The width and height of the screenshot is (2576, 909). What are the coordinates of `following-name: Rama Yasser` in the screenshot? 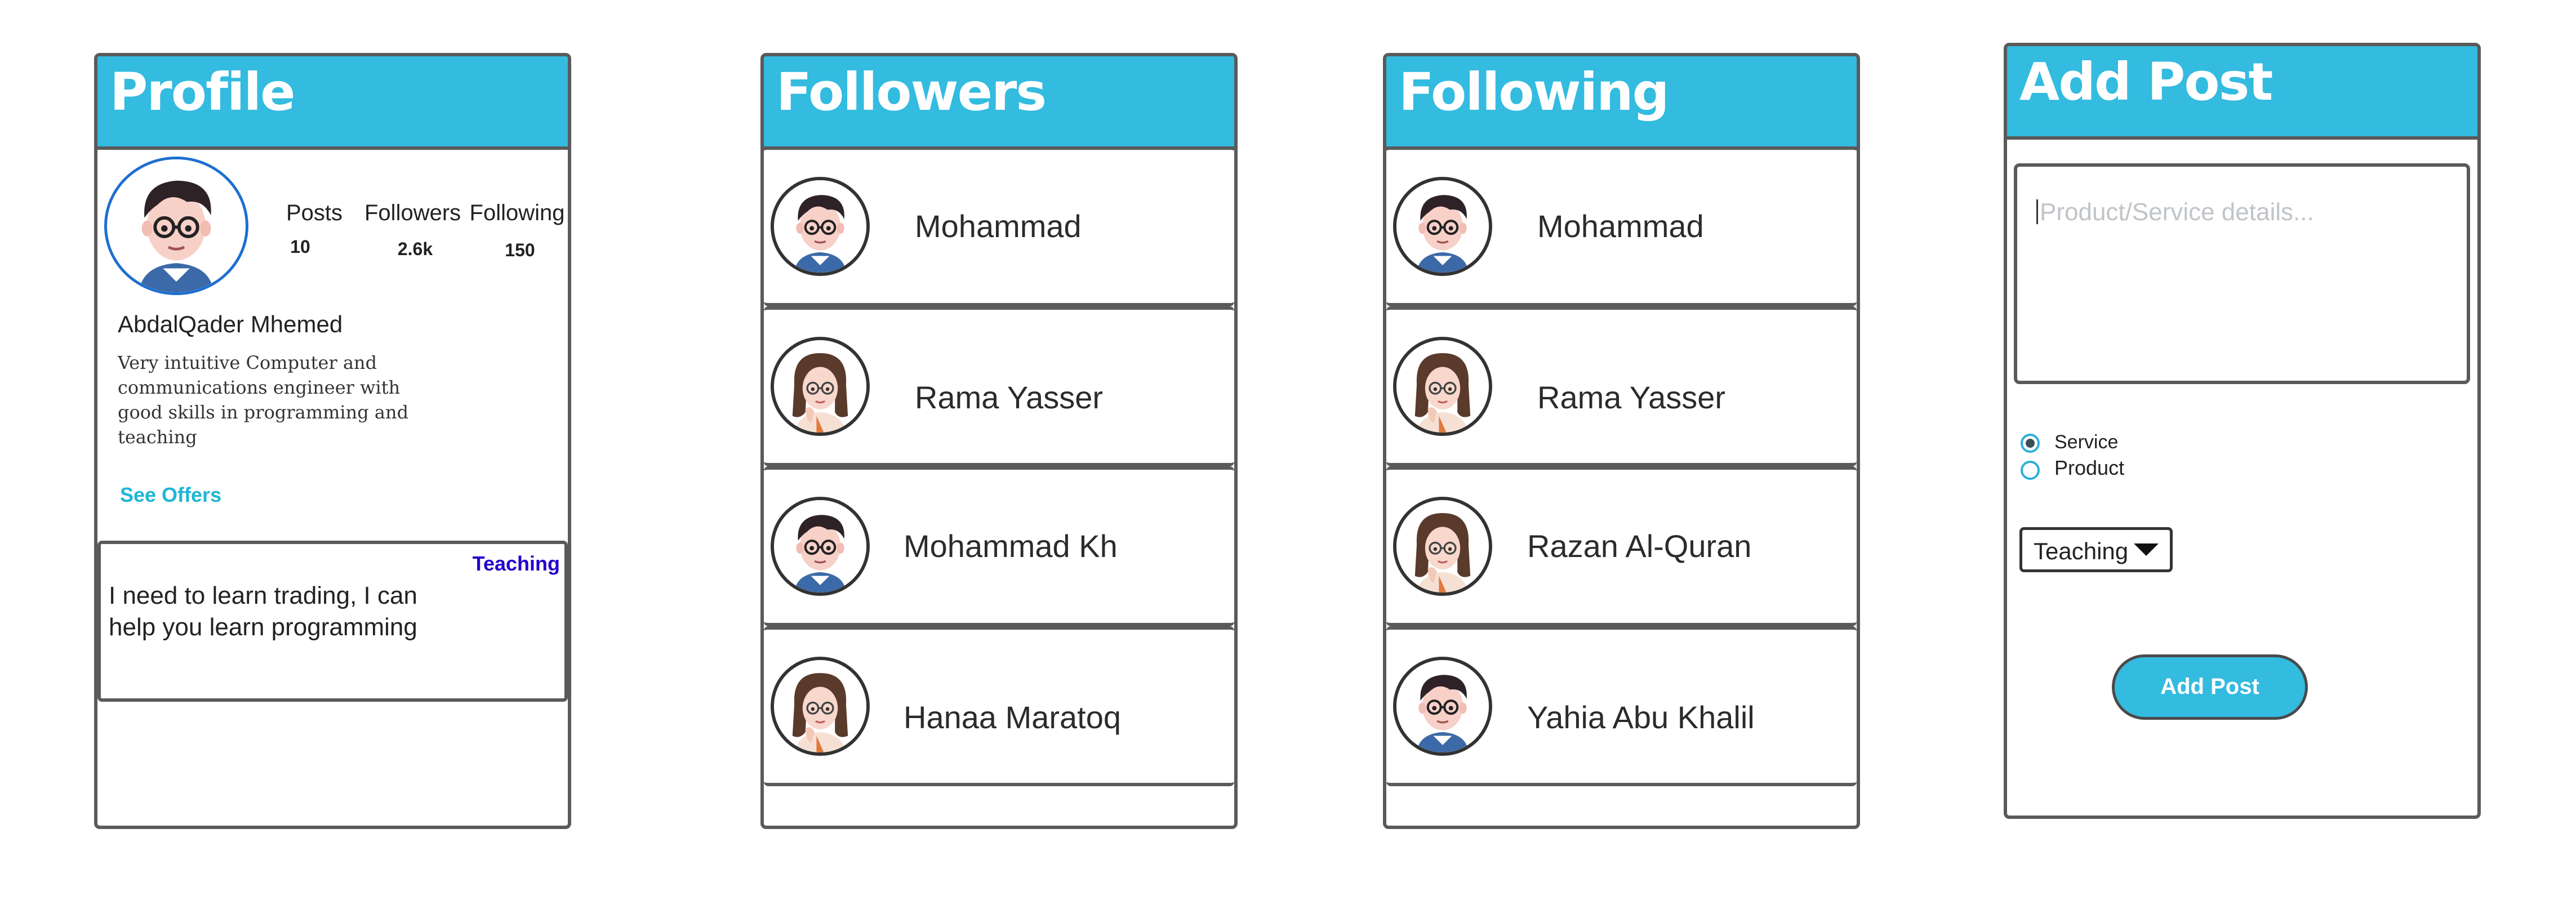 It's located at (1631, 397).